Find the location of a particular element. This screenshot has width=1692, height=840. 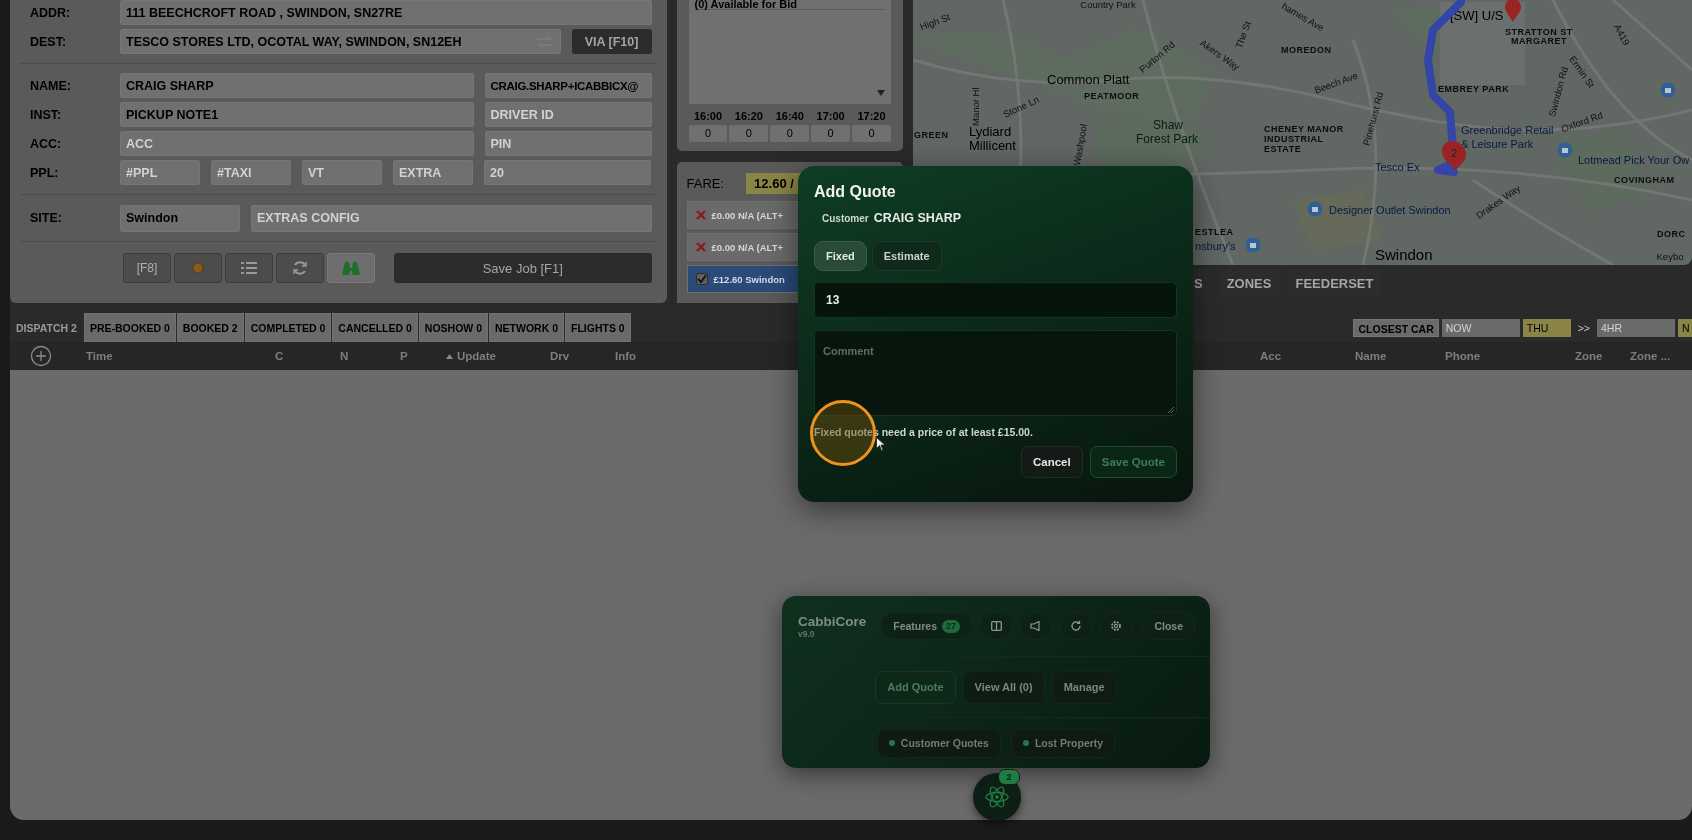

time-filter-field: 4HR is located at coordinates (1636, 327).